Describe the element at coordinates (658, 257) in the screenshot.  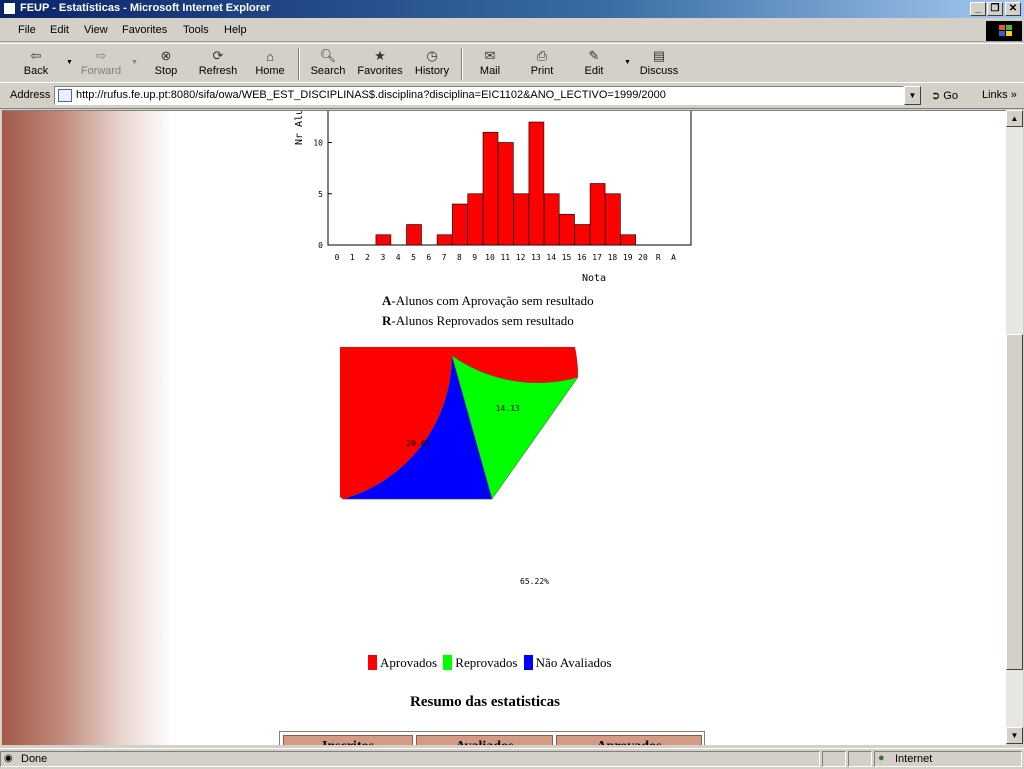
I see `histogram-x-tick-label: R` at that location.